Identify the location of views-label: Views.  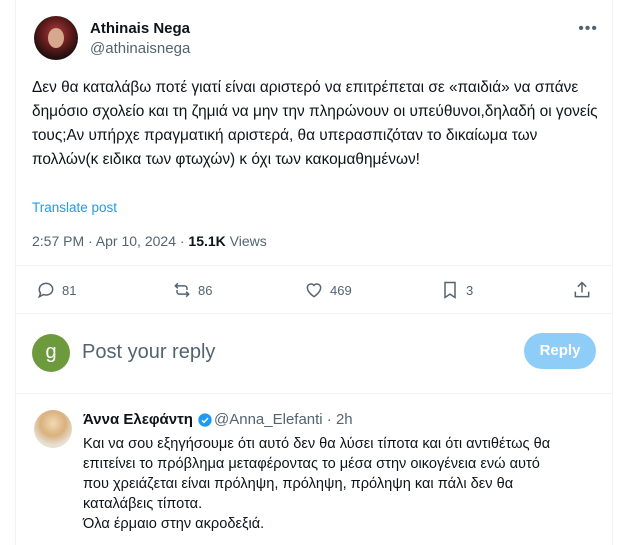
(246, 241).